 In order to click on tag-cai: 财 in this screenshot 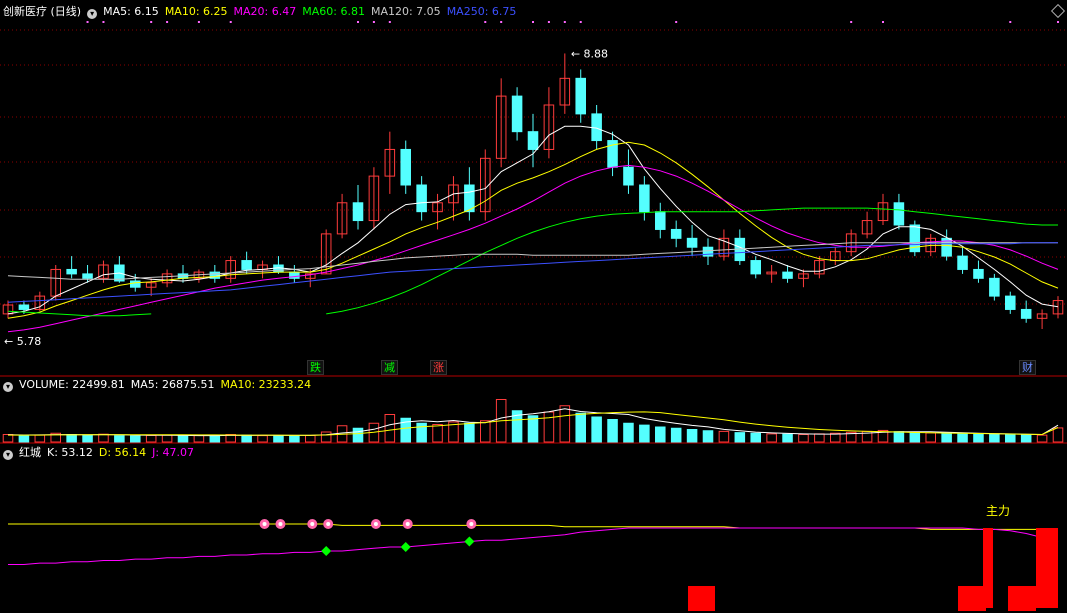, I will do `click(1027, 367)`.